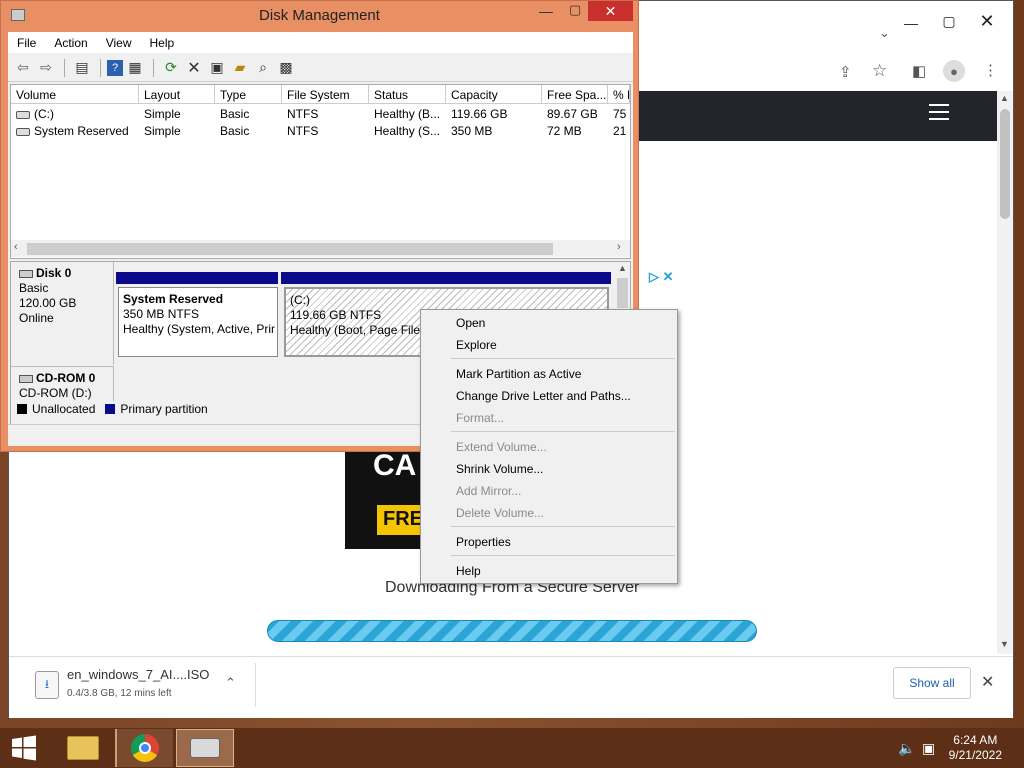  I want to click on page-scrollbar: ▲ ▼, so click(1005, 372).